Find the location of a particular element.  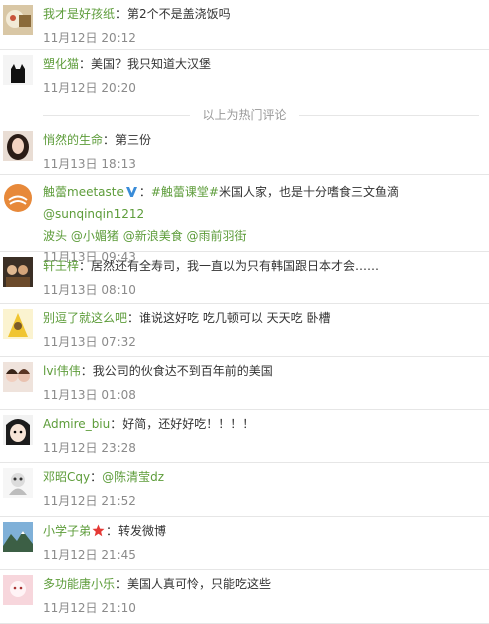

comment-time: 11月12日 20:20 is located at coordinates (89, 88).